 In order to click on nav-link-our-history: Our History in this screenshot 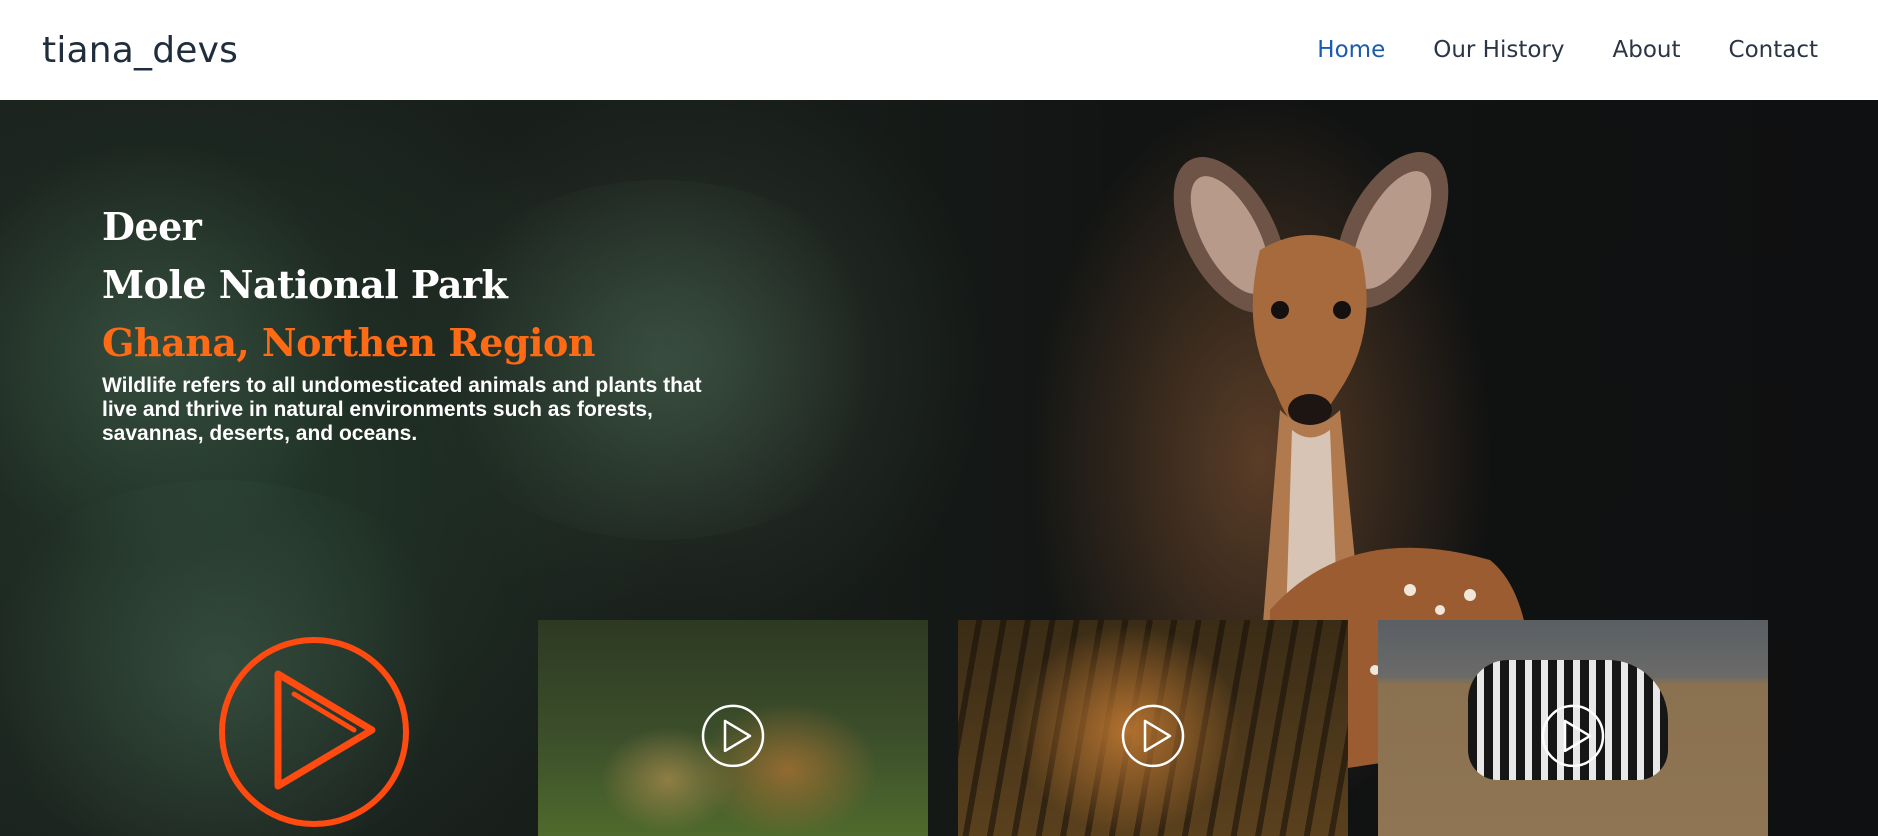, I will do `click(1498, 50)`.